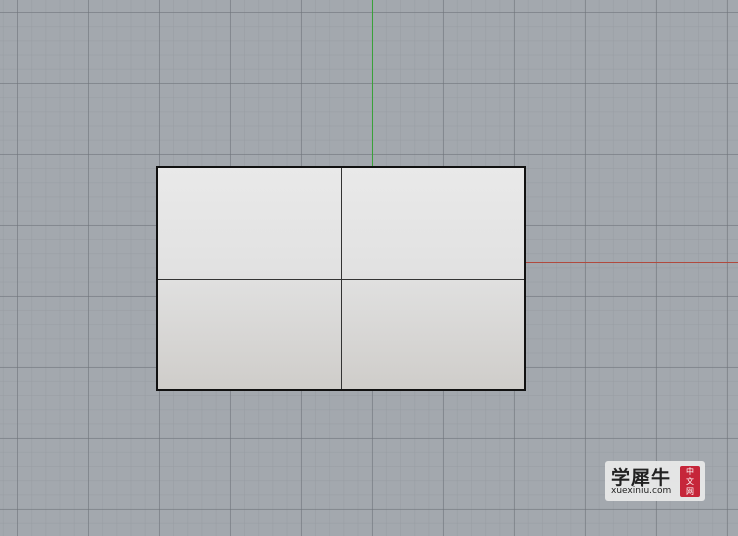  I want to click on isocurve-horizontal, so click(341, 279).